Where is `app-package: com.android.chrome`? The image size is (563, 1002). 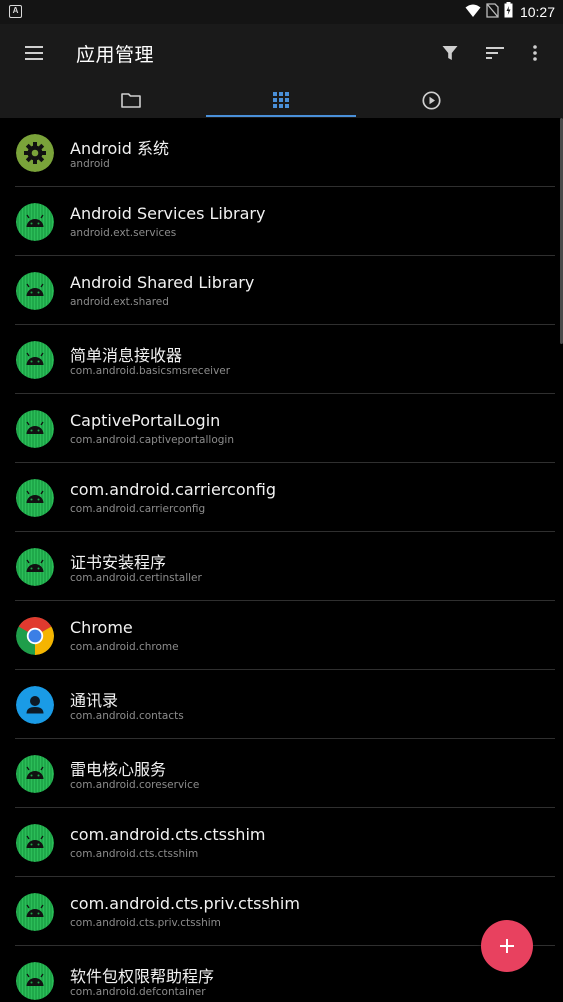 app-package: com.android.chrome is located at coordinates (124, 647).